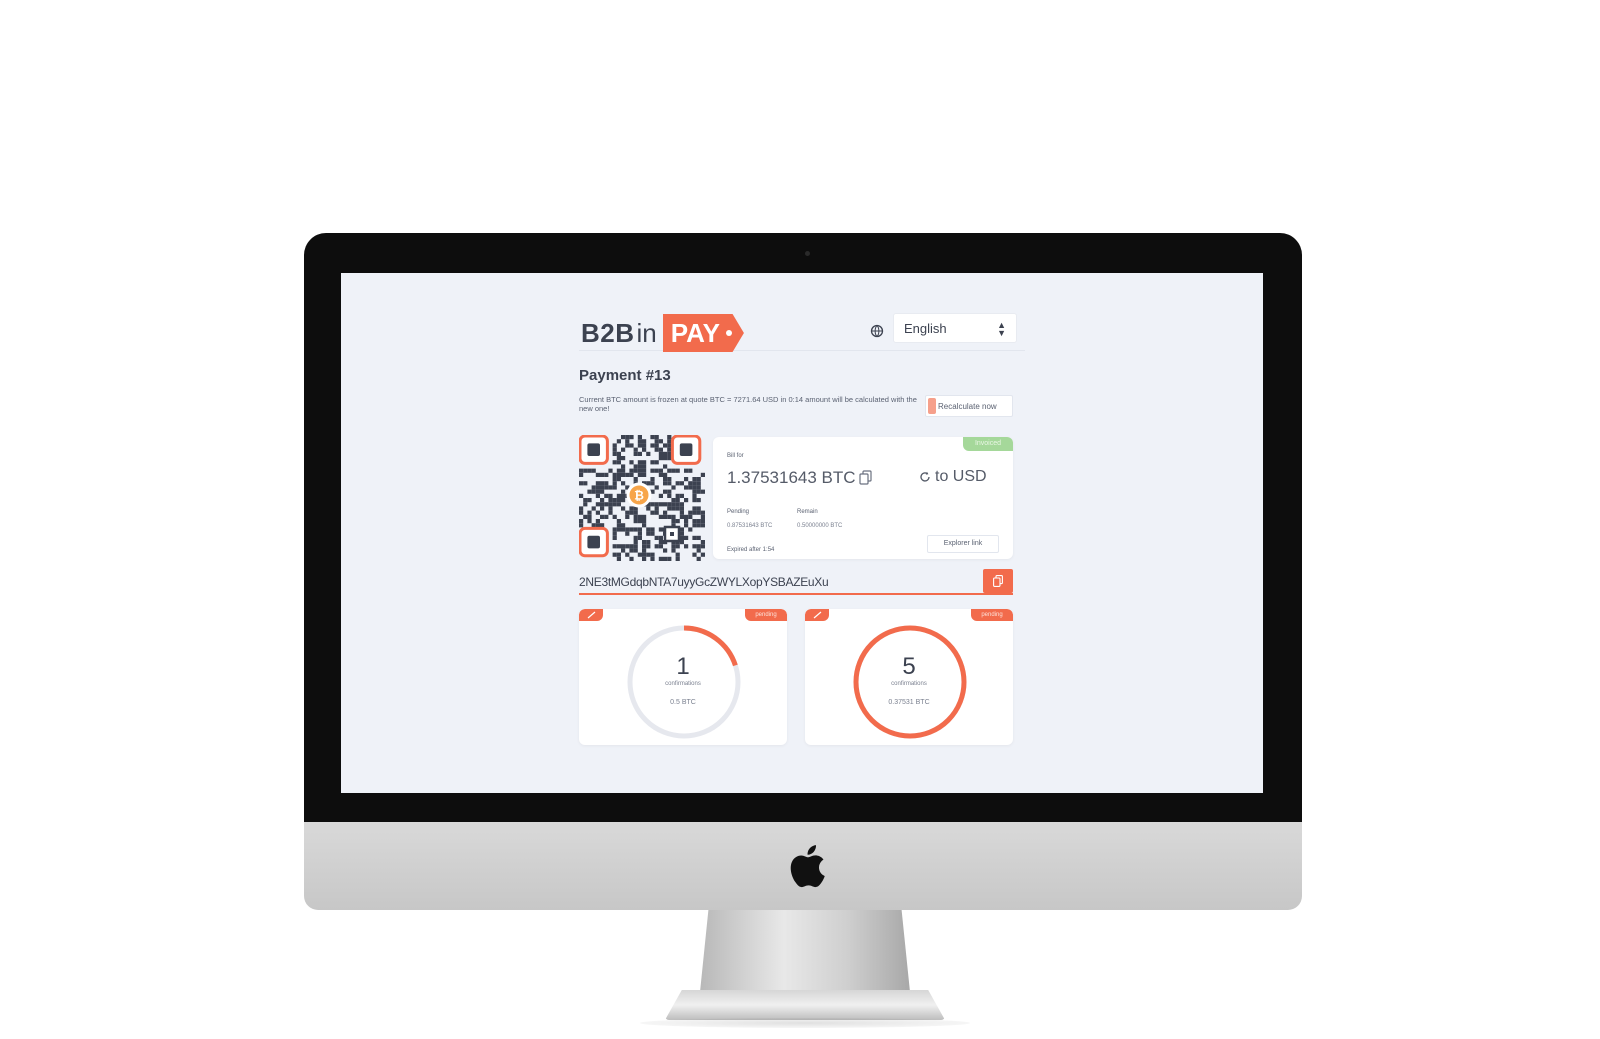 The image size is (1600, 1039). I want to click on confirmation-amount: 0.5 BTC, so click(683, 702).